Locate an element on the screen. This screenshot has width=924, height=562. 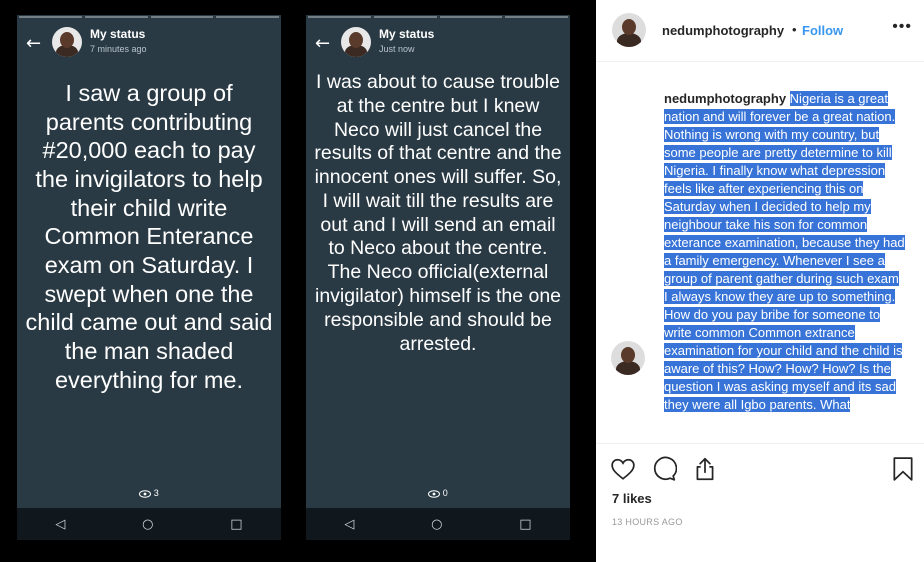
comment-icon is located at coordinates (664, 469).